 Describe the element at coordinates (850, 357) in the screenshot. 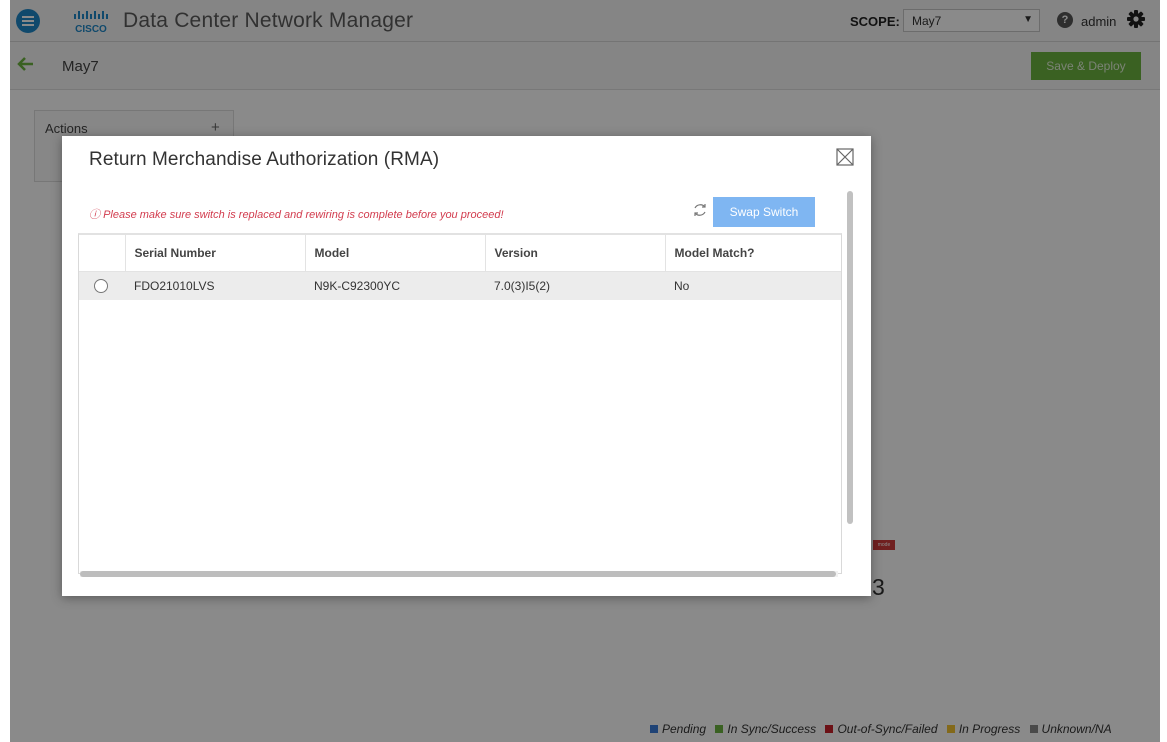

I see `vertical-scrollbar-thumb` at that location.